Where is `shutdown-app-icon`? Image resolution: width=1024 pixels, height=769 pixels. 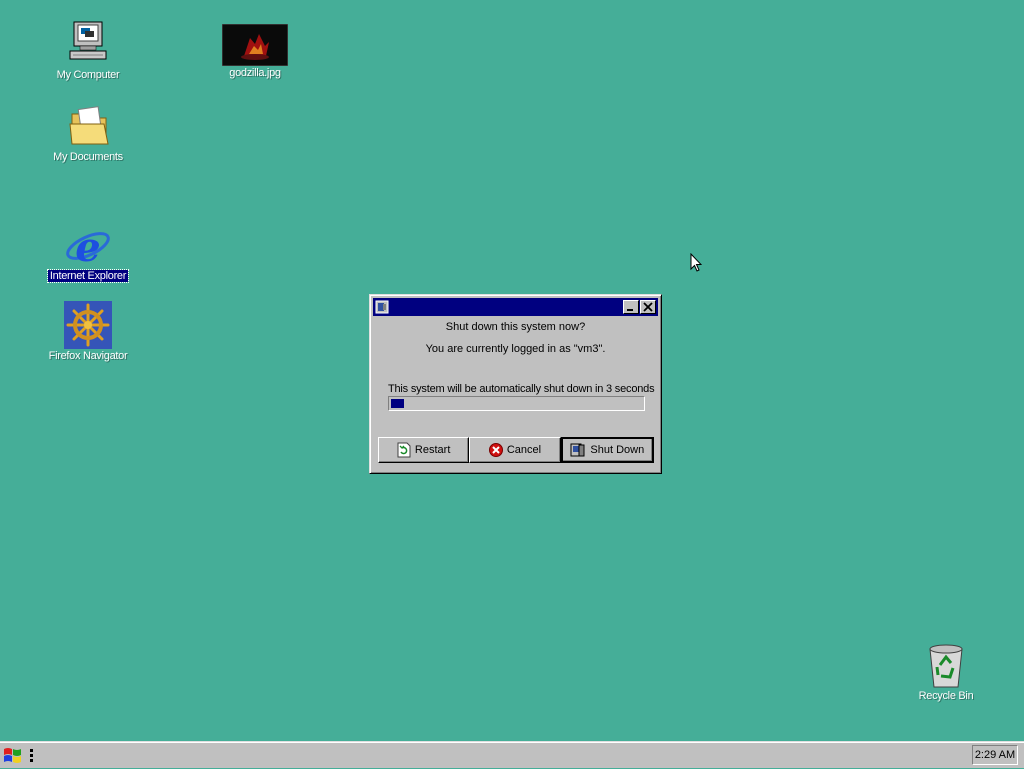 shutdown-app-icon is located at coordinates (382, 307).